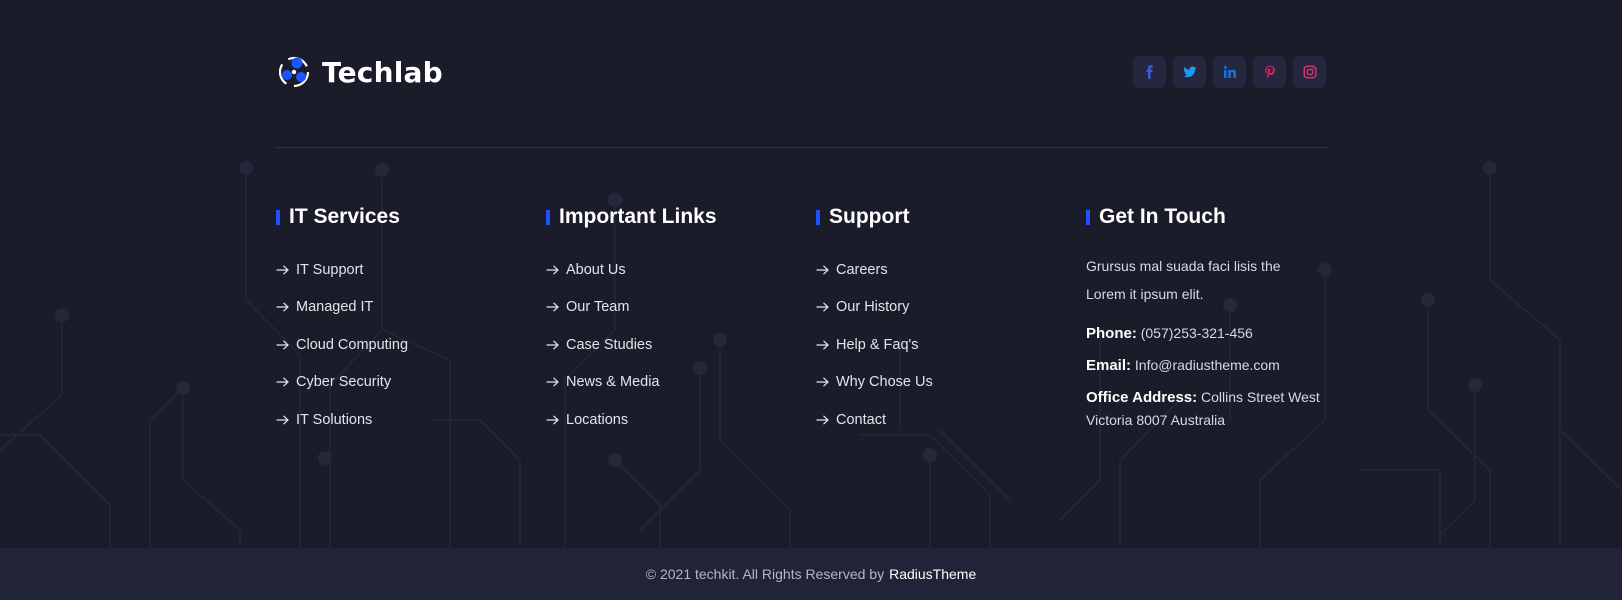  What do you see at coordinates (681, 383) in the screenshot?
I see `footer-link: News & Media` at bounding box center [681, 383].